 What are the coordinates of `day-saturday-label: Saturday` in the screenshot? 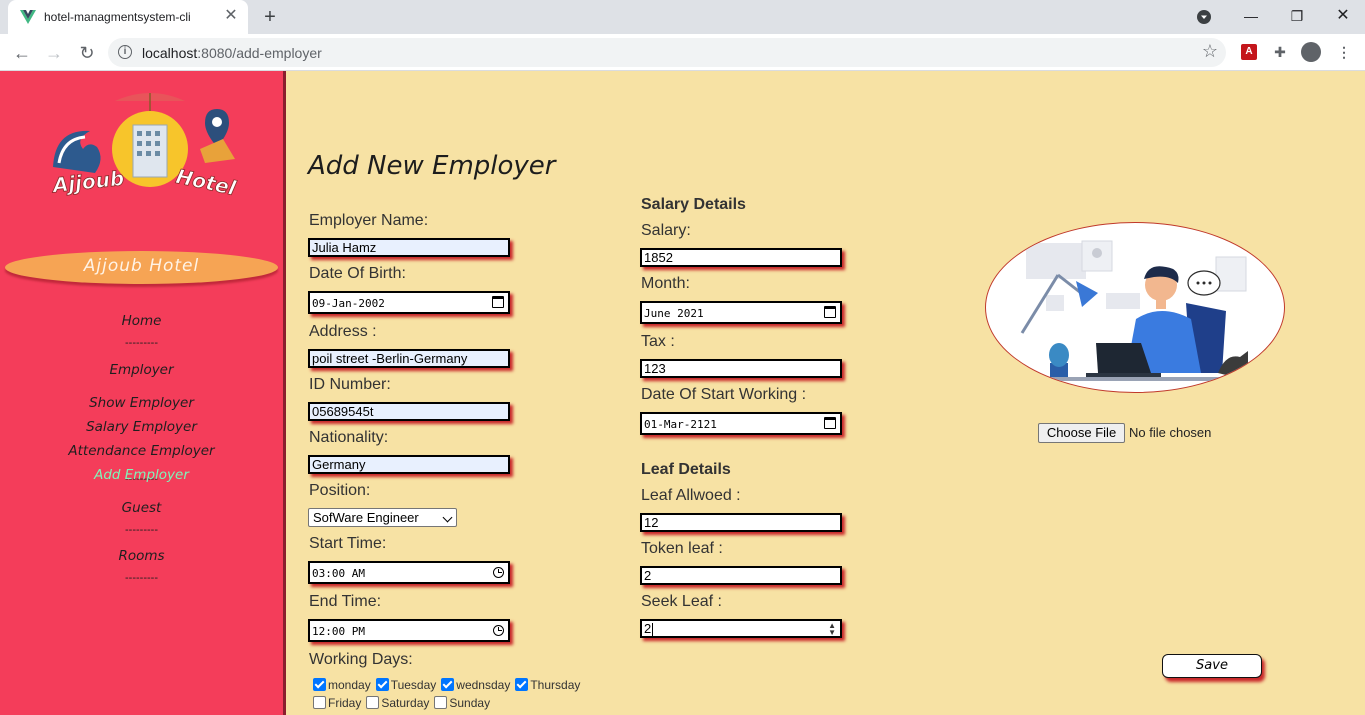 It's located at (405, 703).